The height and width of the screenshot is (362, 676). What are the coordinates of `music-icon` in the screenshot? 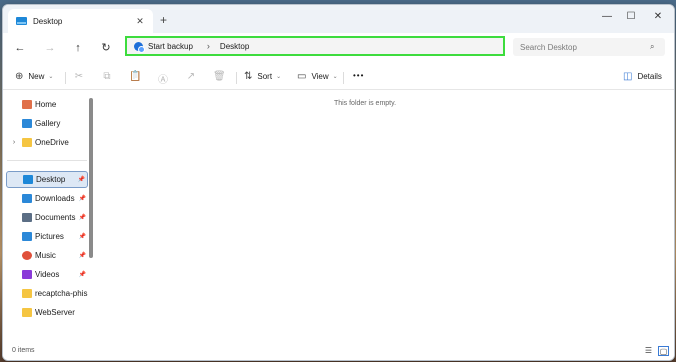 It's located at (27, 255).